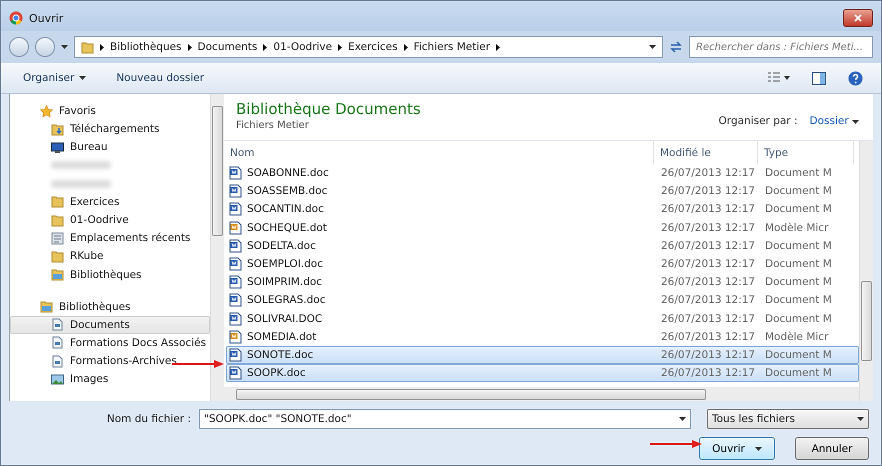  What do you see at coordinates (542, 245) in the screenshot?
I see `file-row: SODELTA.doc 26/07/2013 12:17 Document M` at bounding box center [542, 245].